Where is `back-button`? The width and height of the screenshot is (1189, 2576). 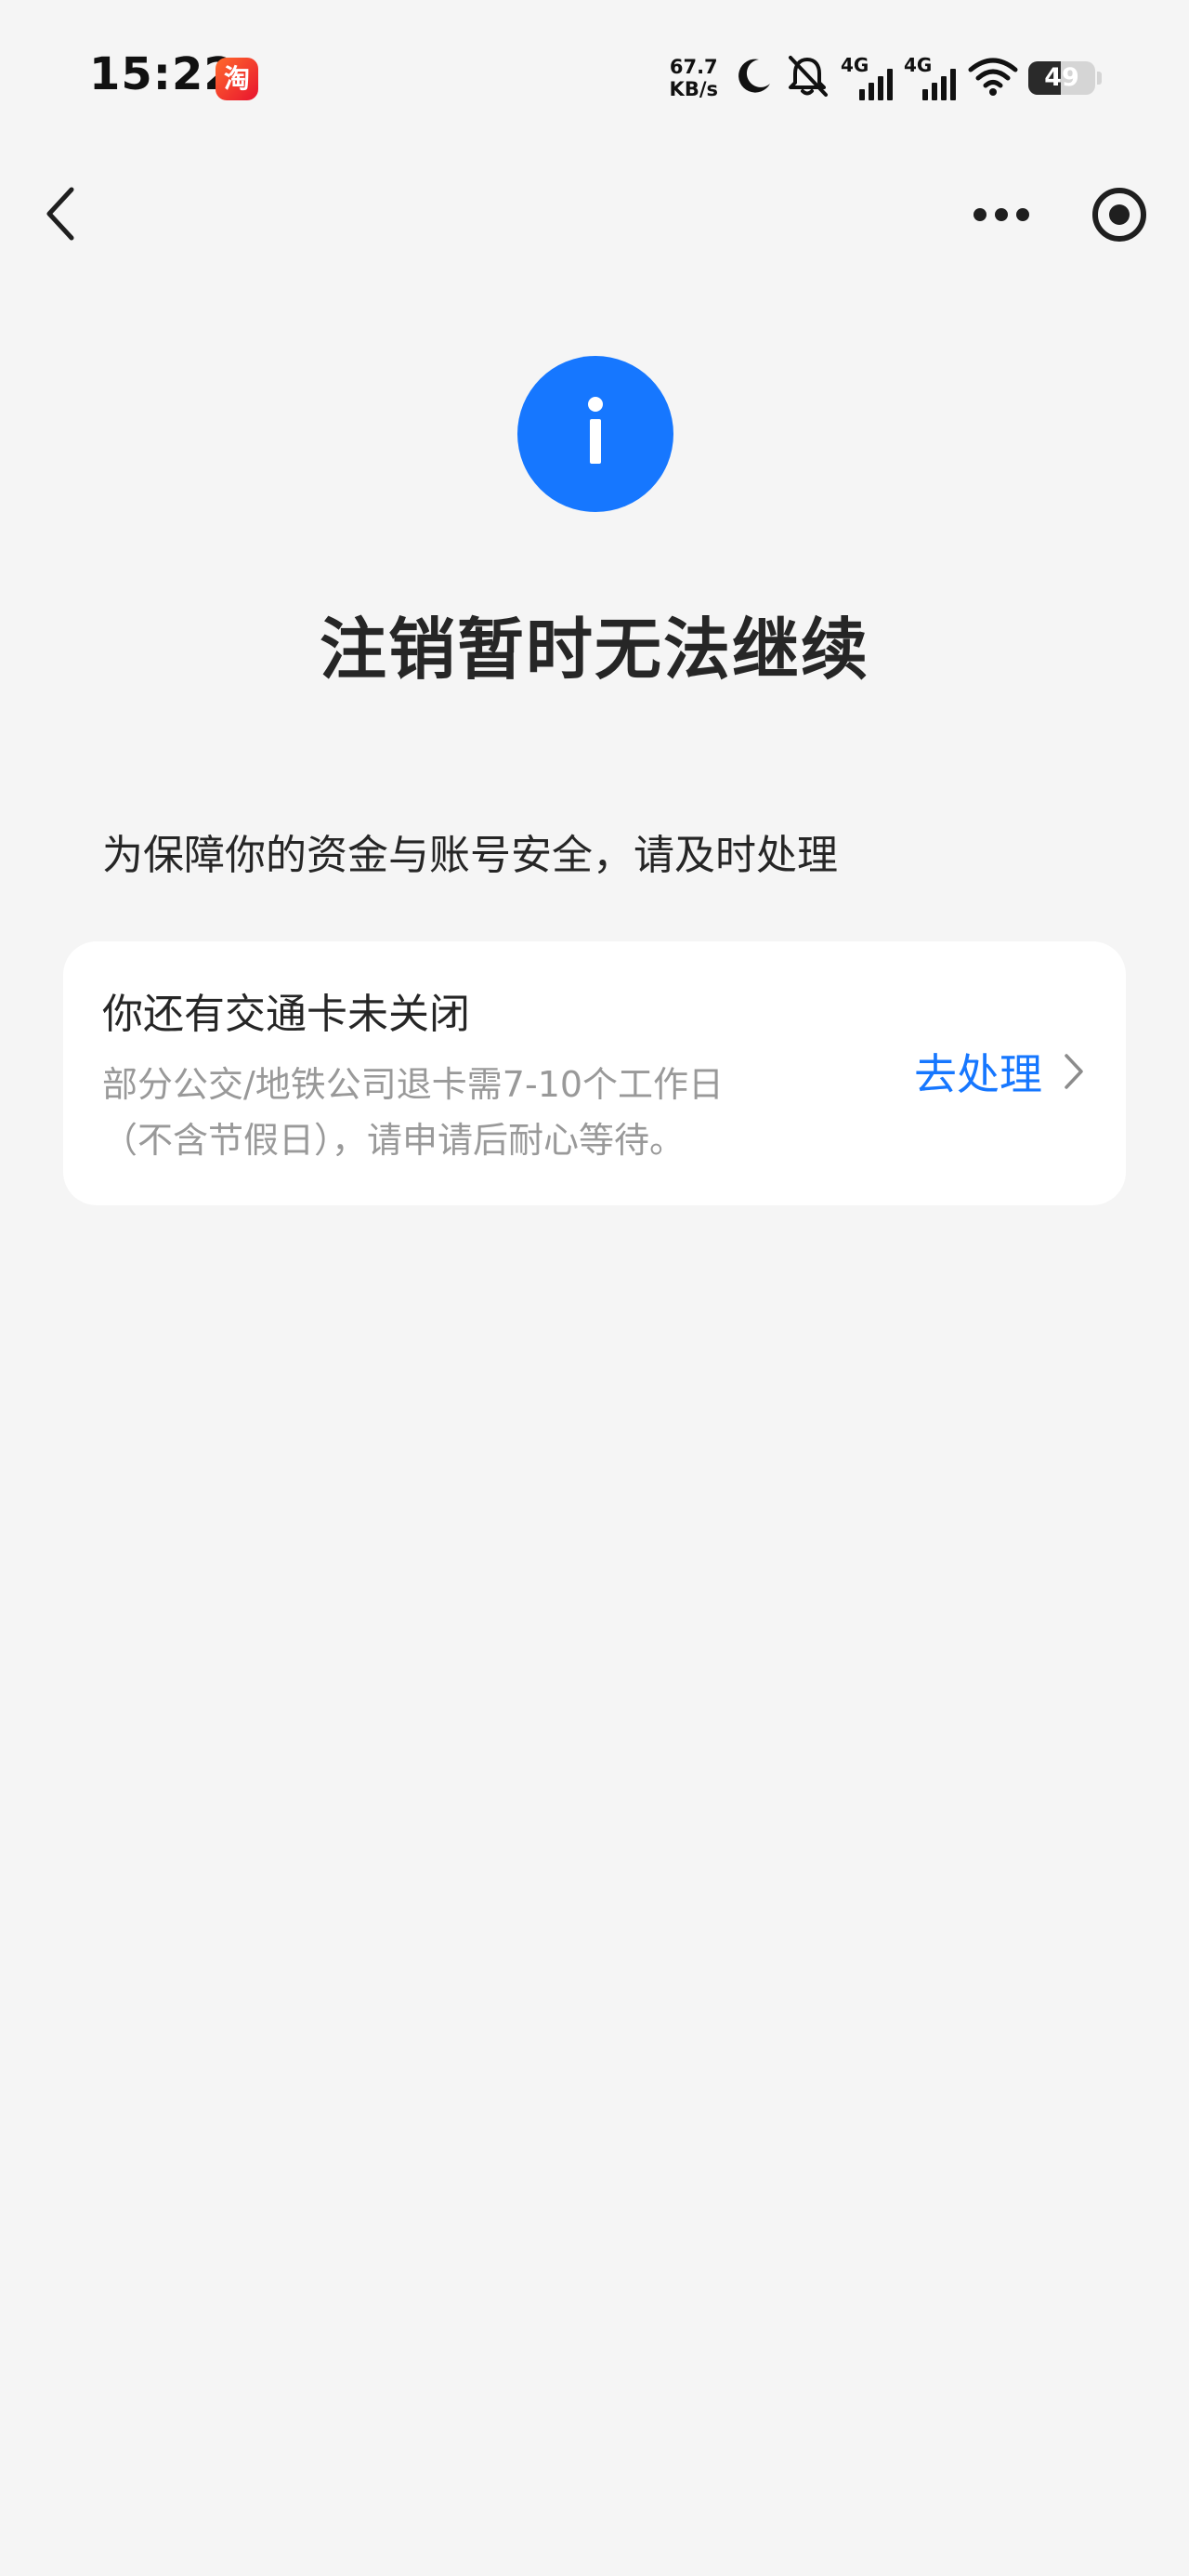
back-button is located at coordinates (60, 214).